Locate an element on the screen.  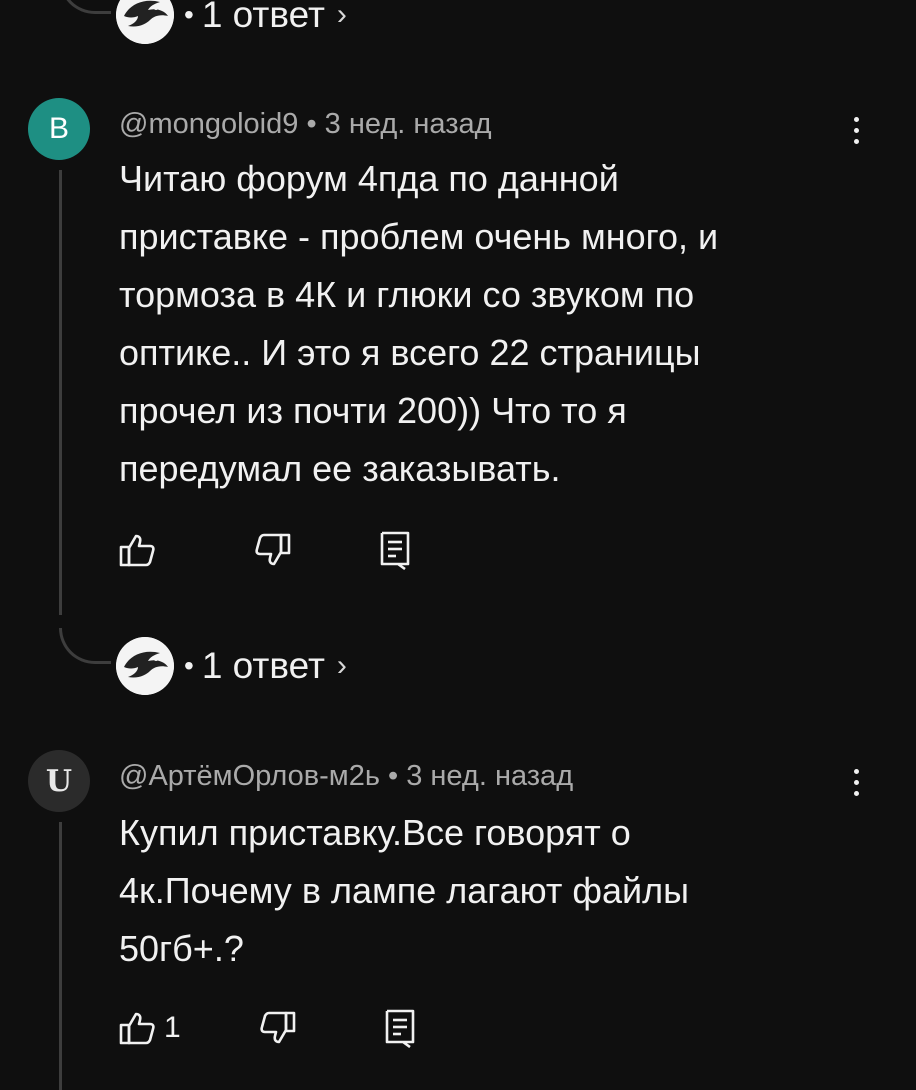
comment-meta: @АртёмОрлов-м2ь • 3 нед. назад is located at coordinates (346, 776).